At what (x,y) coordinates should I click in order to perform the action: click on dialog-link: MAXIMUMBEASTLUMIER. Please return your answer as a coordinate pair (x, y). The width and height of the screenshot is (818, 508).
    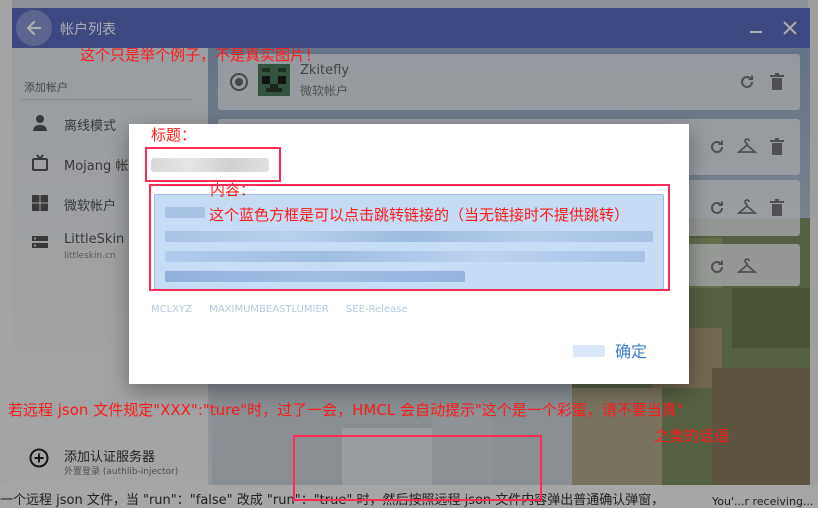
    Looking at the image, I should click on (269, 309).